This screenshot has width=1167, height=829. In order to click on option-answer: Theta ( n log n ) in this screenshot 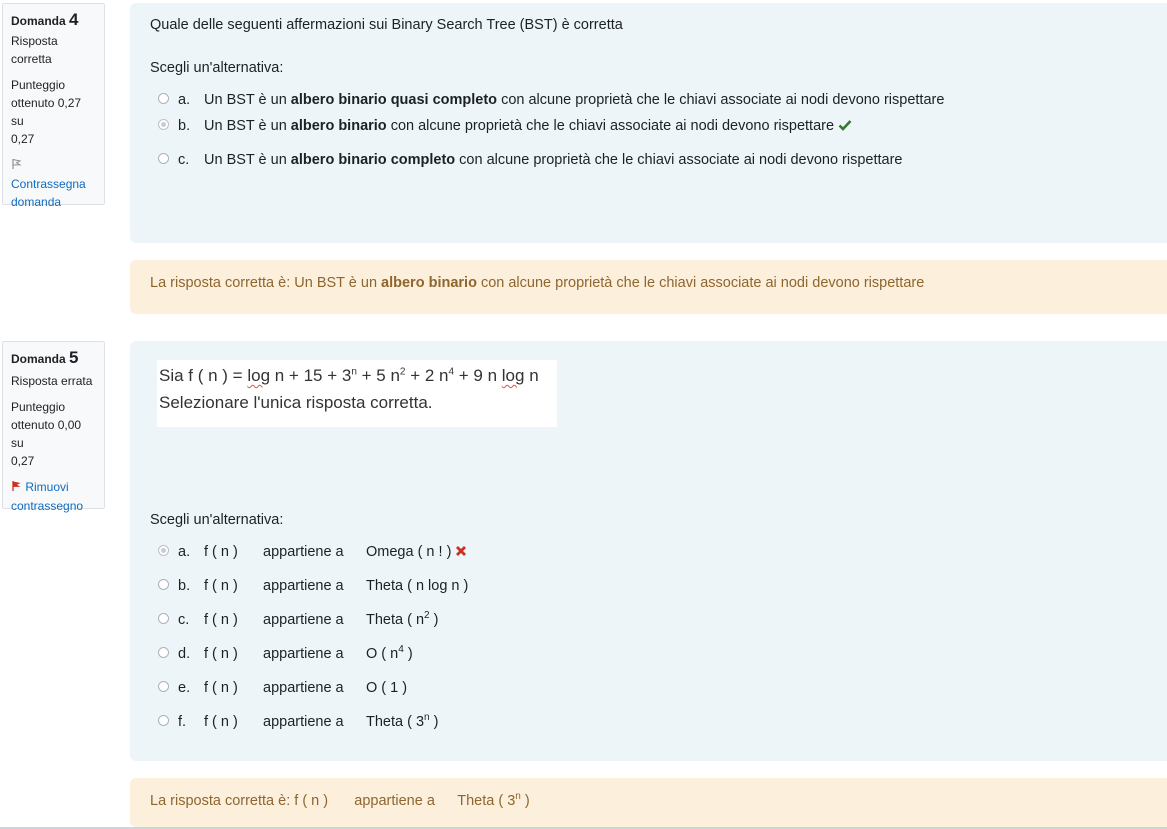, I will do `click(417, 586)`.